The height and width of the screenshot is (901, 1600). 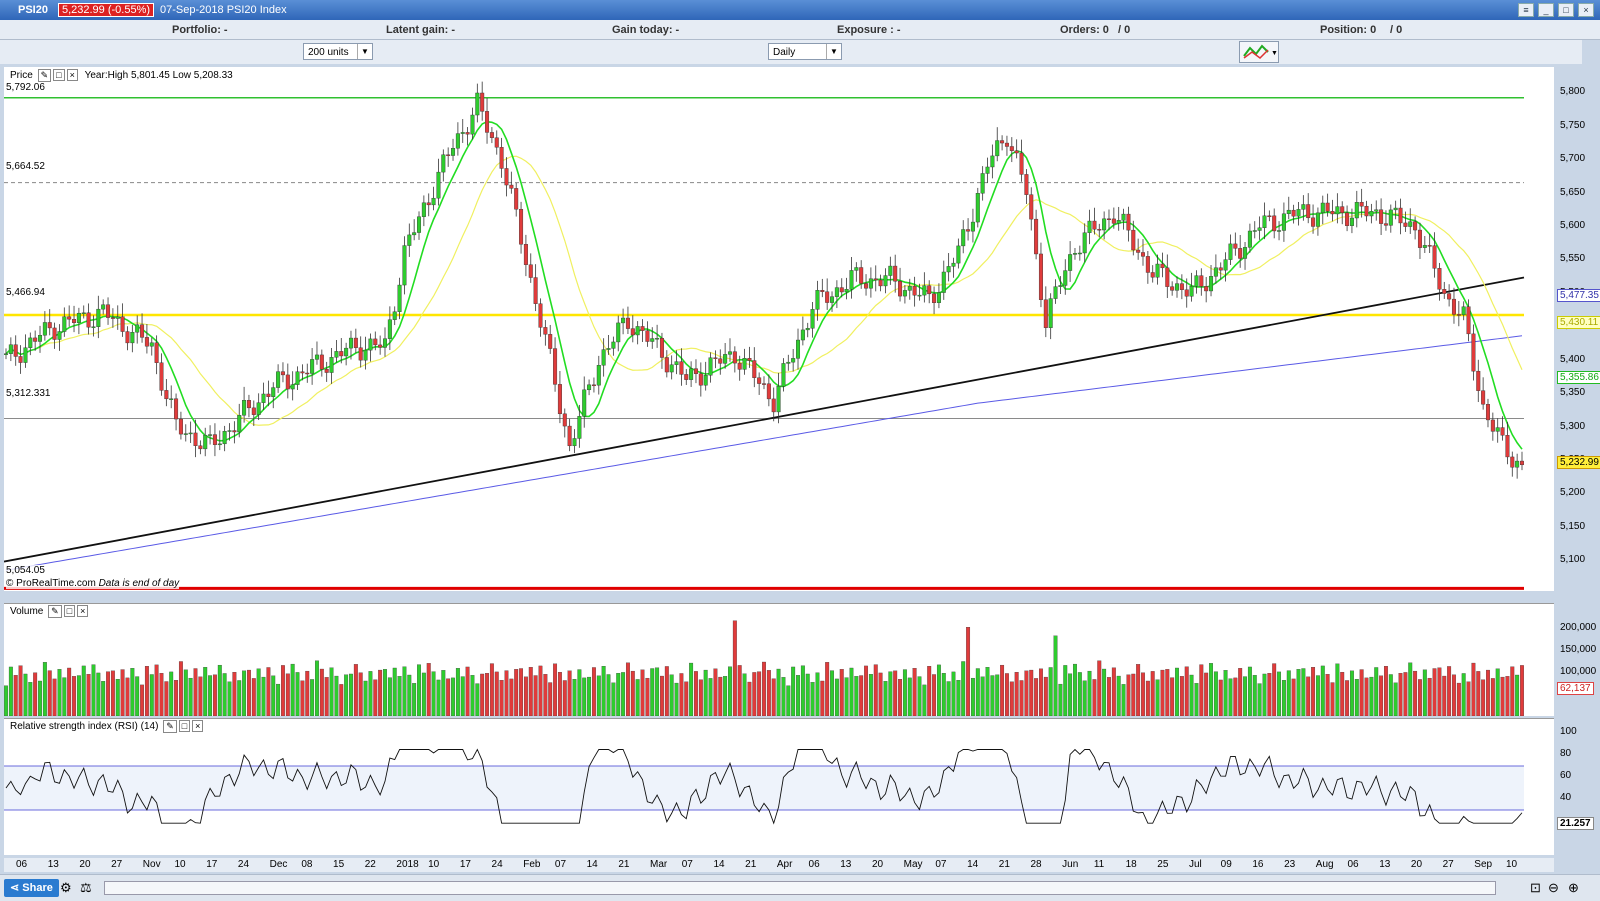 I want to click on orders-label: Orders: 0, so click(x=1084, y=30).